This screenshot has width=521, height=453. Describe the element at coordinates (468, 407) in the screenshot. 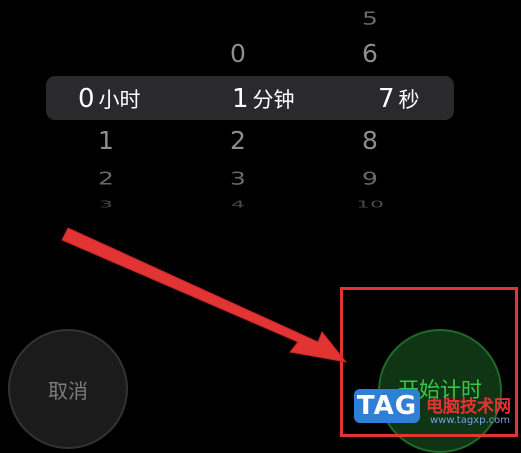

I see `watermark-site-name: 电脑技术网` at that location.